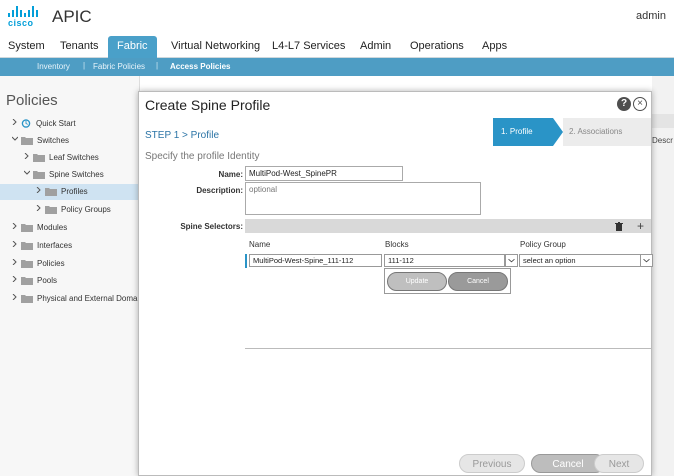 Image resolution: width=674 pixels, height=476 pixels. Describe the element at coordinates (70, 158) in the screenshot. I see `sidebar-item-leaf-switches: Leaf Switches` at that location.